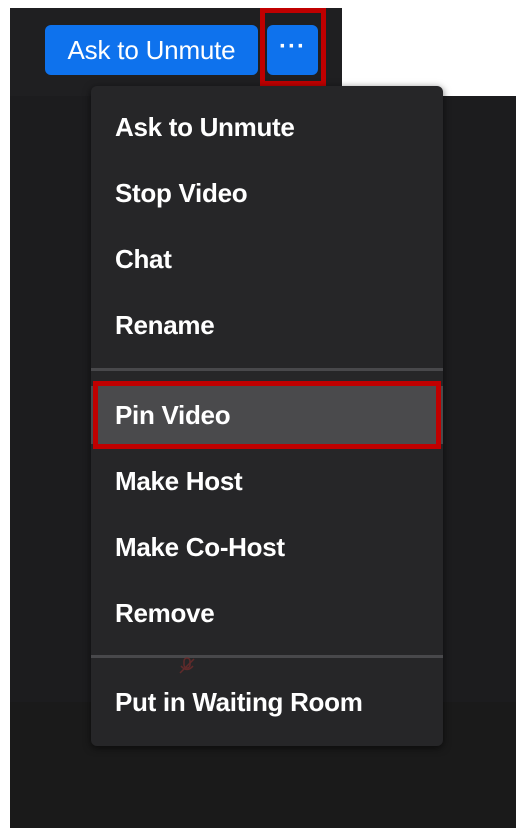  I want to click on more-options-icon: ···, so click(292, 46).